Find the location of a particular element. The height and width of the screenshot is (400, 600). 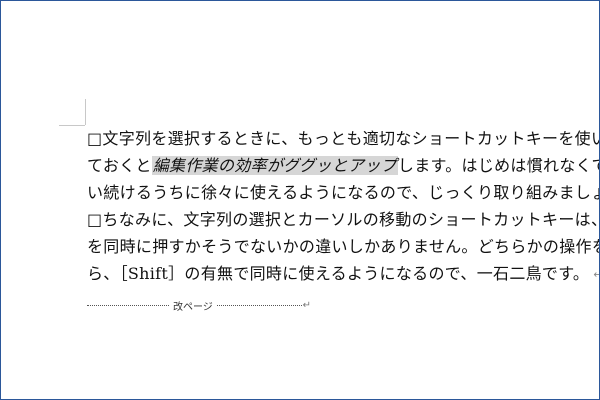

page-break-paragraph-mark-icon: ↵ is located at coordinates (306, 305).